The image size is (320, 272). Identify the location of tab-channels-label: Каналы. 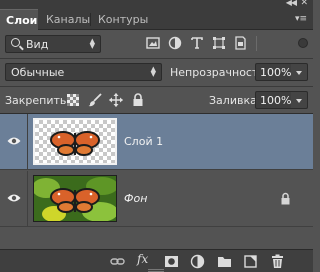
(68, 19).